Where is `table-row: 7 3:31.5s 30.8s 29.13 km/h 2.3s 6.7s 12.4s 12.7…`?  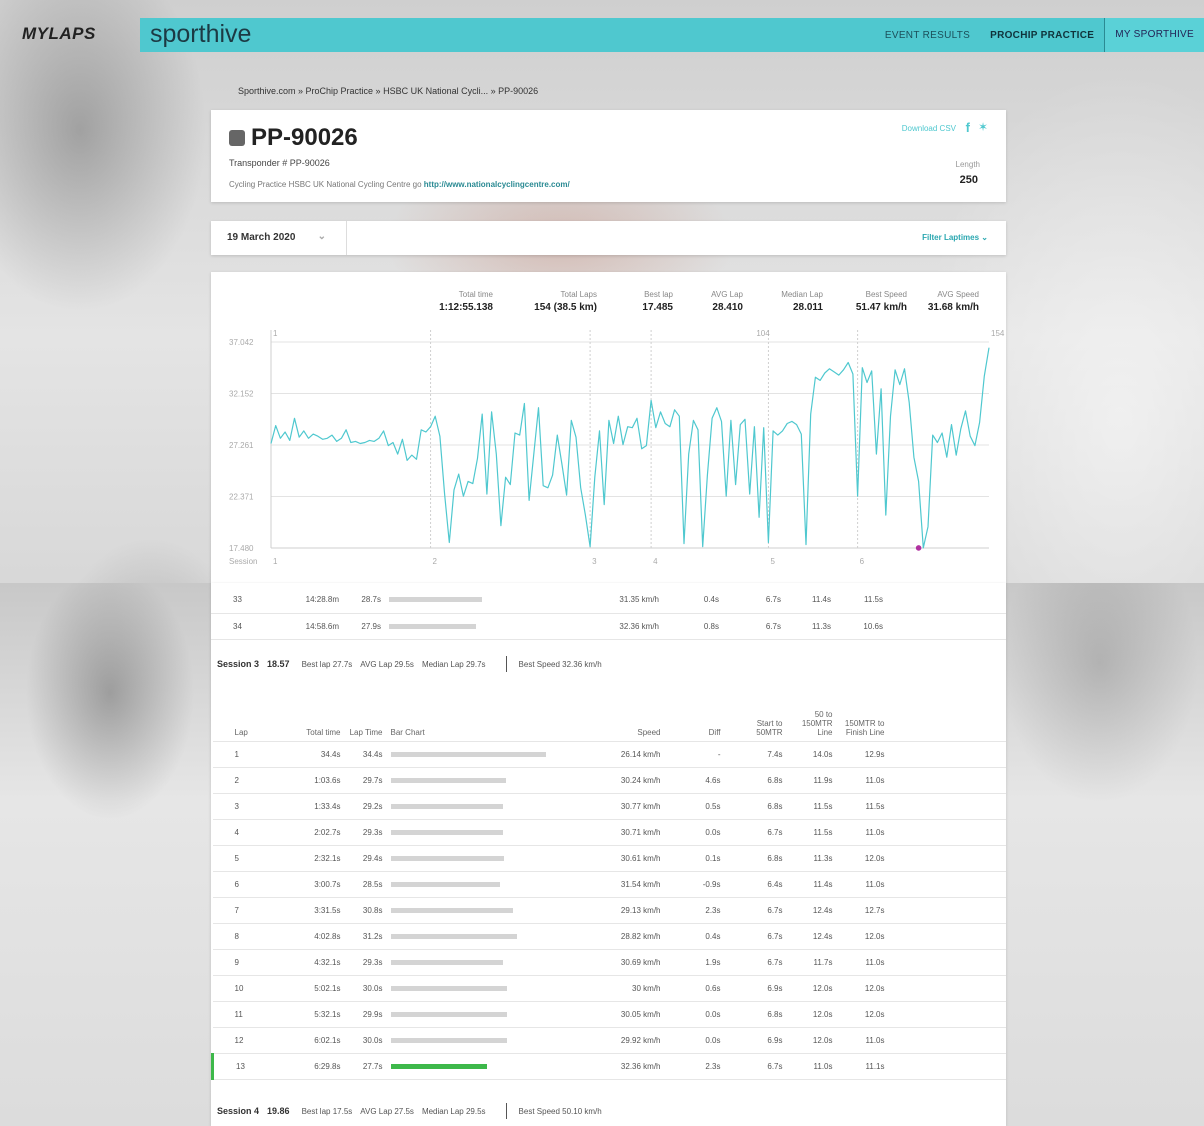 table-row: 7 3:31.5s 30.8s 29.13 km/h 2.3s 6.7s 12.4s 12.7… is located at coordinates (609, 910).